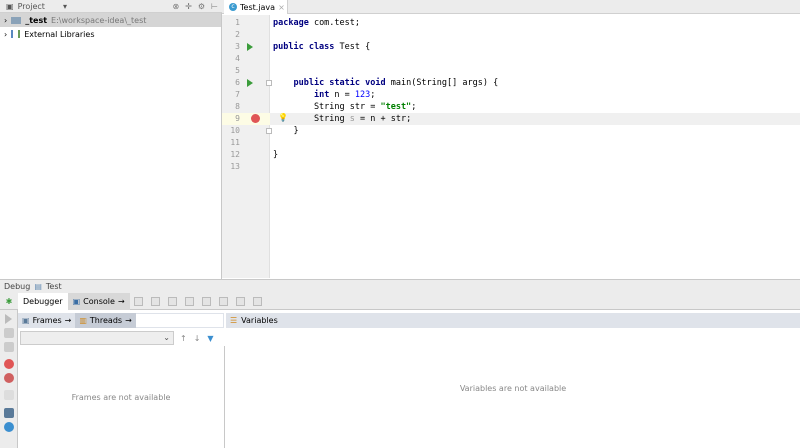  I want to click on project-view-selector: Project, so click(31, 6).